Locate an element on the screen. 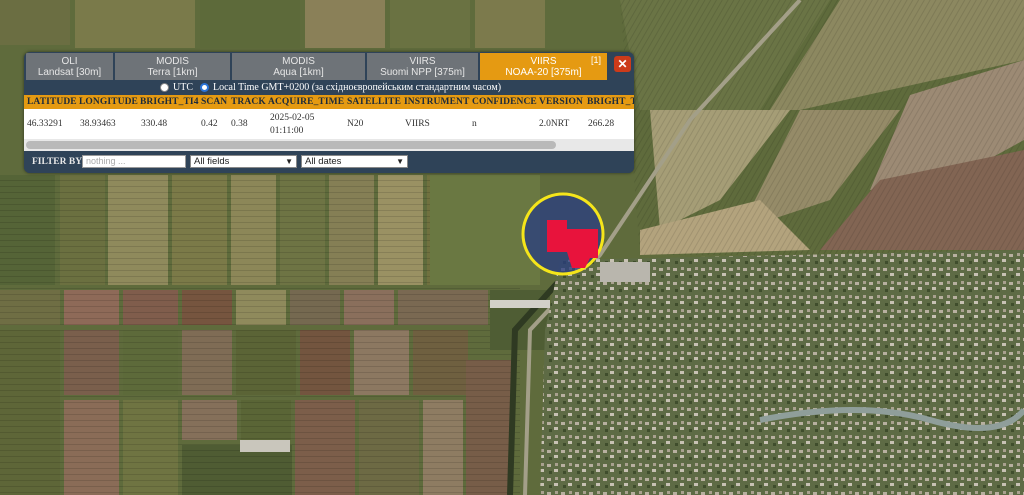 Image resolution: width=1024 pixels, height=495 pixels. col-instrument: INSTRUMENT is located at coordinates (436, 102).